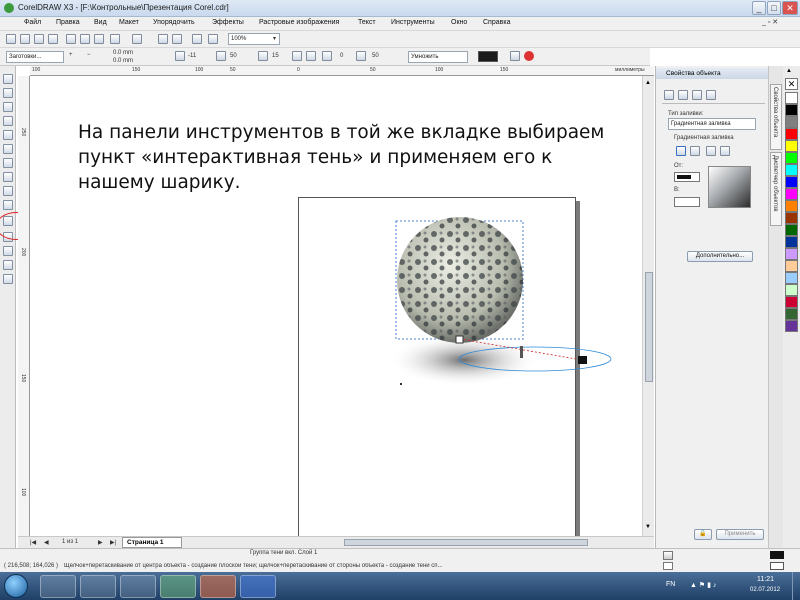  What do you see at coordinates (776, 117) in the screenshot?
I see `tab-object-properties: Свойства объекта` at bounding box center [776, 117].